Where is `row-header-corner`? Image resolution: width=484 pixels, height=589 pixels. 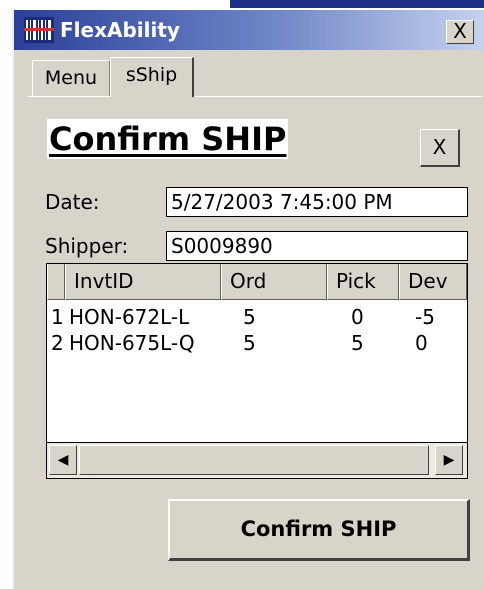 row-header-corner is located at coordinates (56, 282).